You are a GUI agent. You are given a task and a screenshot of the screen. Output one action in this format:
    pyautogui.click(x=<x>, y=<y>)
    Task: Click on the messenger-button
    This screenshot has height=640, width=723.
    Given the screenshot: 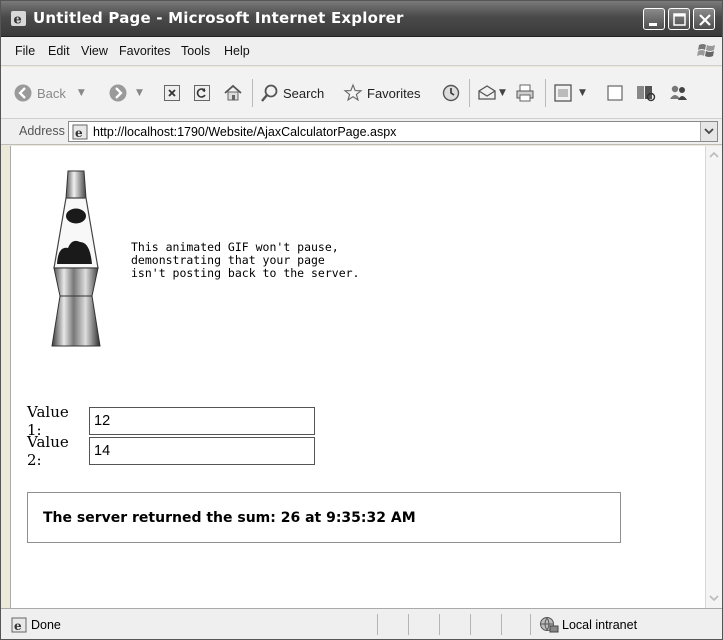 What is the action you would take?
    pyautogui.click(x=678, y=93)
    